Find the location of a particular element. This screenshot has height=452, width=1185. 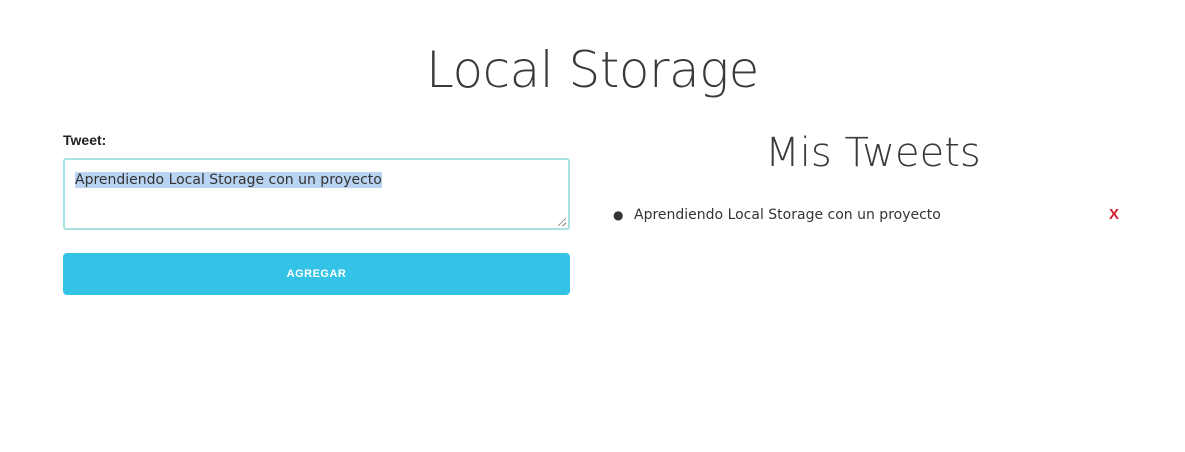

tweets-title: Mis Tweets is located at coordinates (873, 153).